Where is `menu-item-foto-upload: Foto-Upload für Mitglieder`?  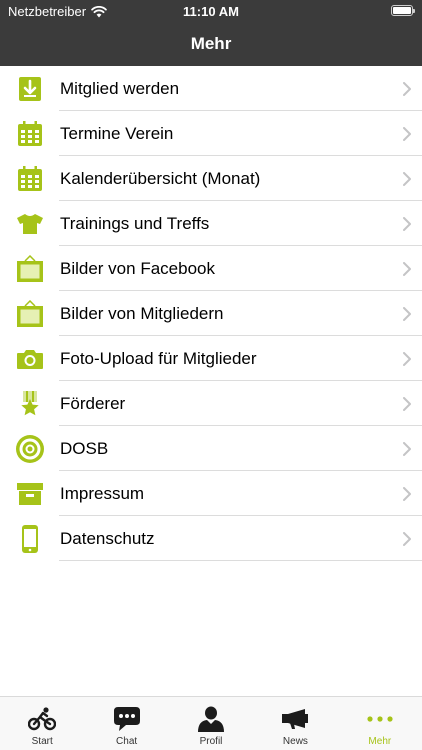
menu-item-foto-upload: Foto-Upload für Mitglieder is located at coordinates (211, 358).